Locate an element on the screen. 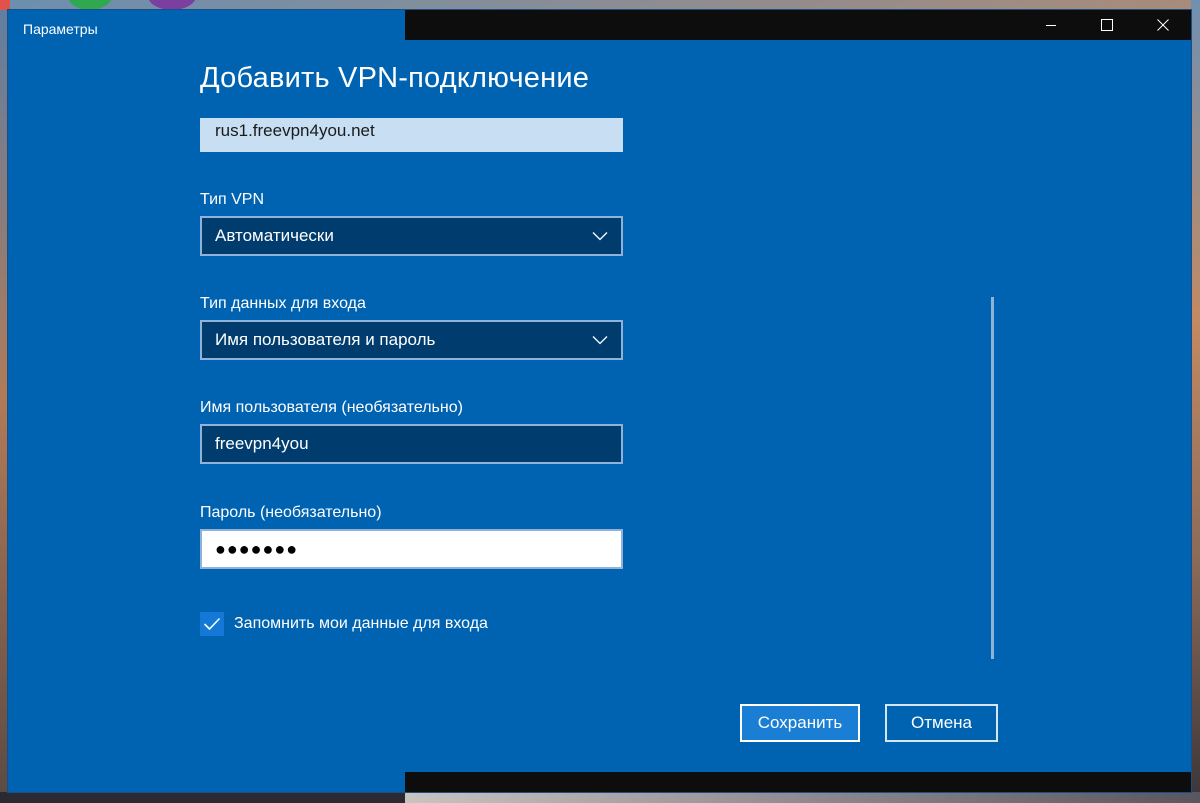 The image size is (1200, 803). save-button: Сохранить is located at coordinates (800, 723).